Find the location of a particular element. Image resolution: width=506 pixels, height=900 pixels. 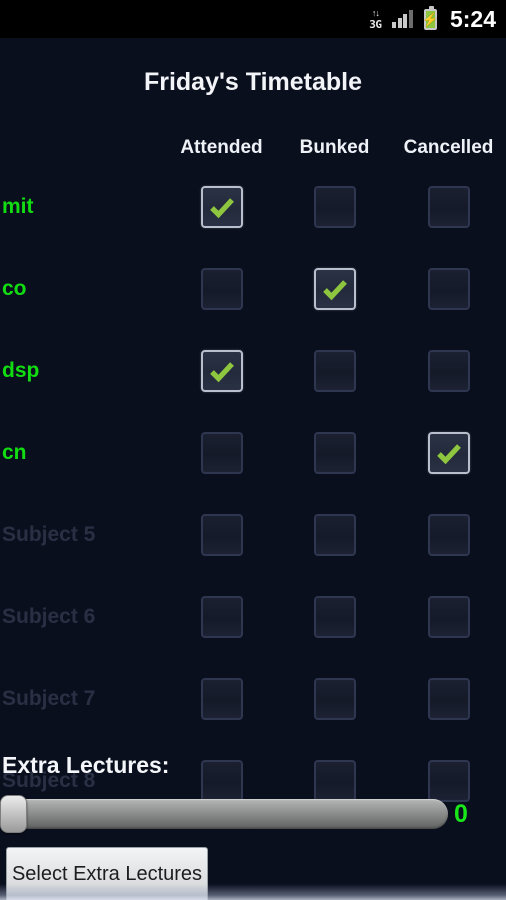

subject-label: mit is located at coordinates (18, 206).